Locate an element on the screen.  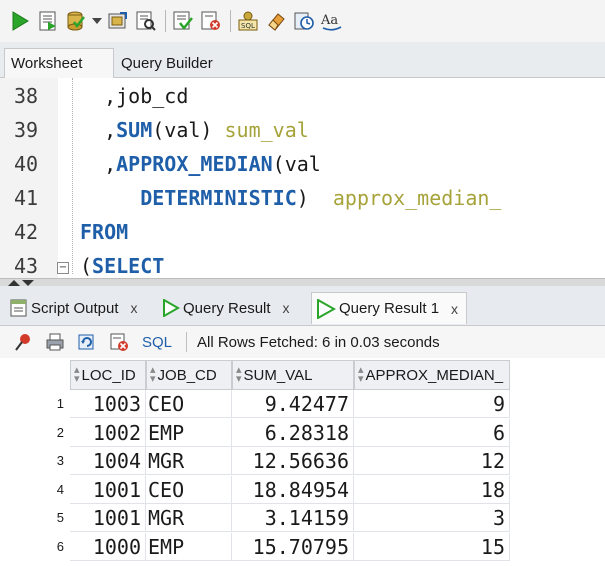
cell-approx-median: 9 is located at coordinates (432, 404).